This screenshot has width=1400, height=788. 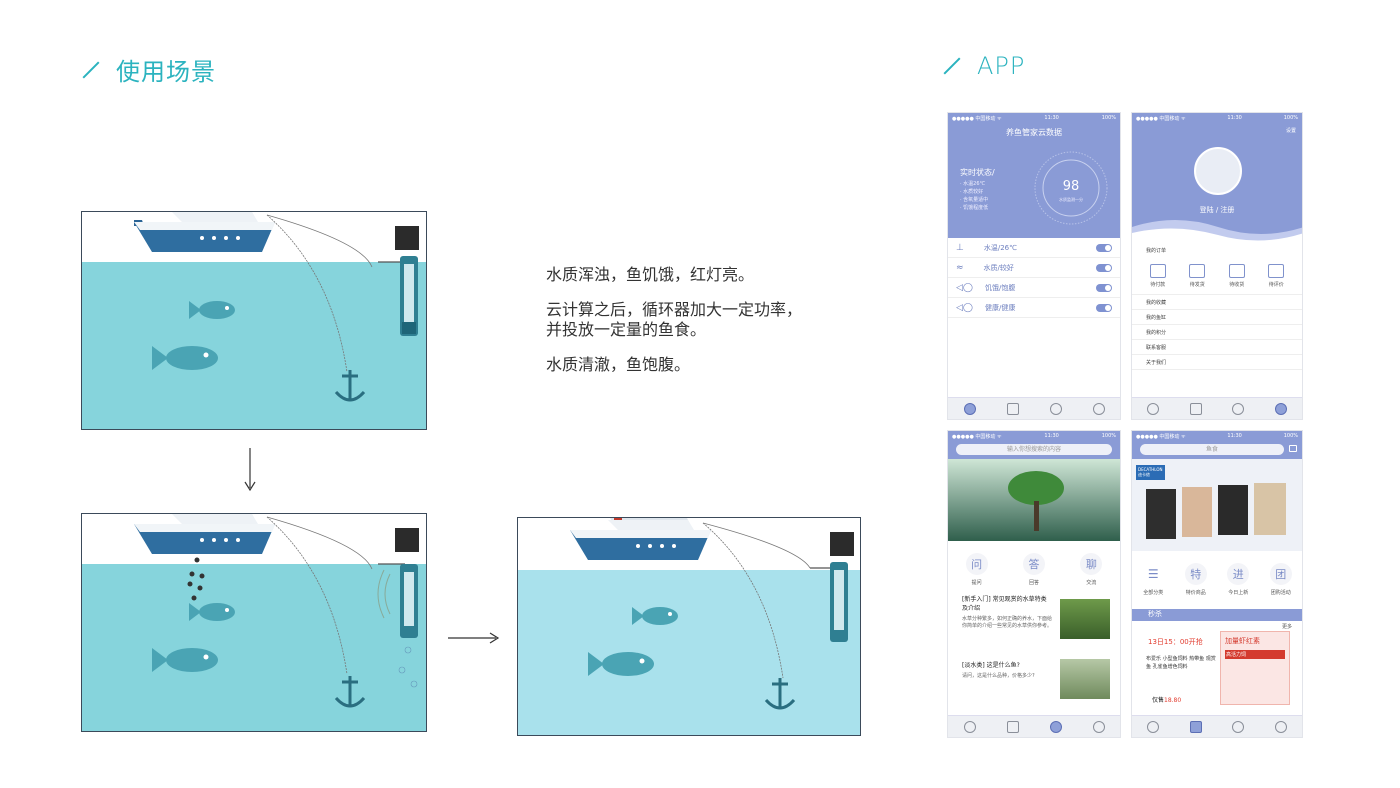 I want to click on desc-line-4: 水质清澈，鱼饱腹。, so click(x=618, y=364).